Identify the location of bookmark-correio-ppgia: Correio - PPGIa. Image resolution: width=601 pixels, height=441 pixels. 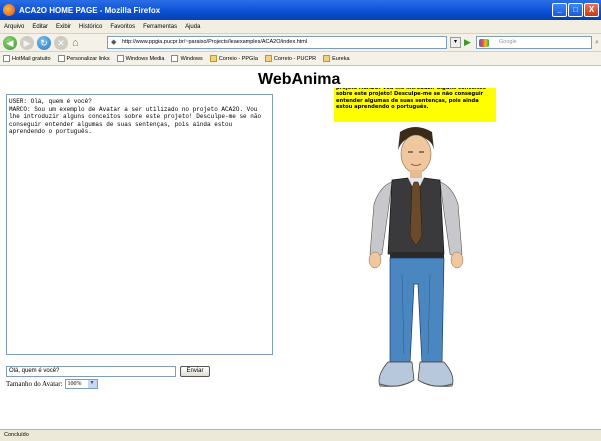
(233, 58).